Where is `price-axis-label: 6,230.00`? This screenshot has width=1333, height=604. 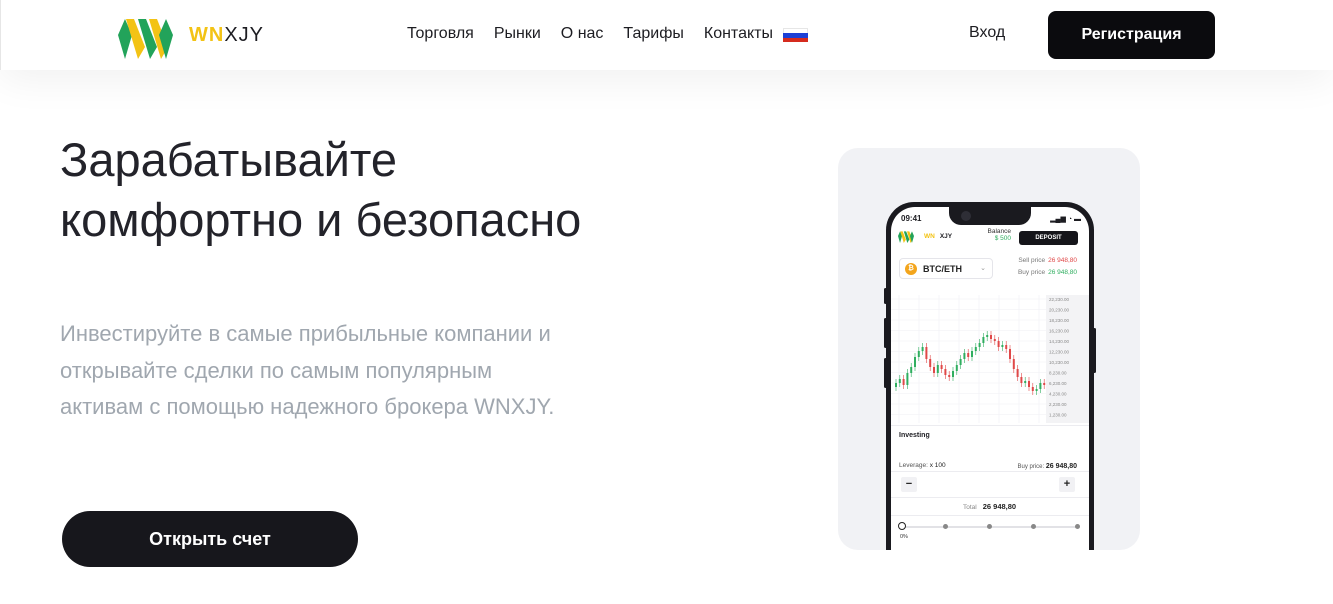
price-axis-label: 6,230.00 is located at coordinates (1058, 383).